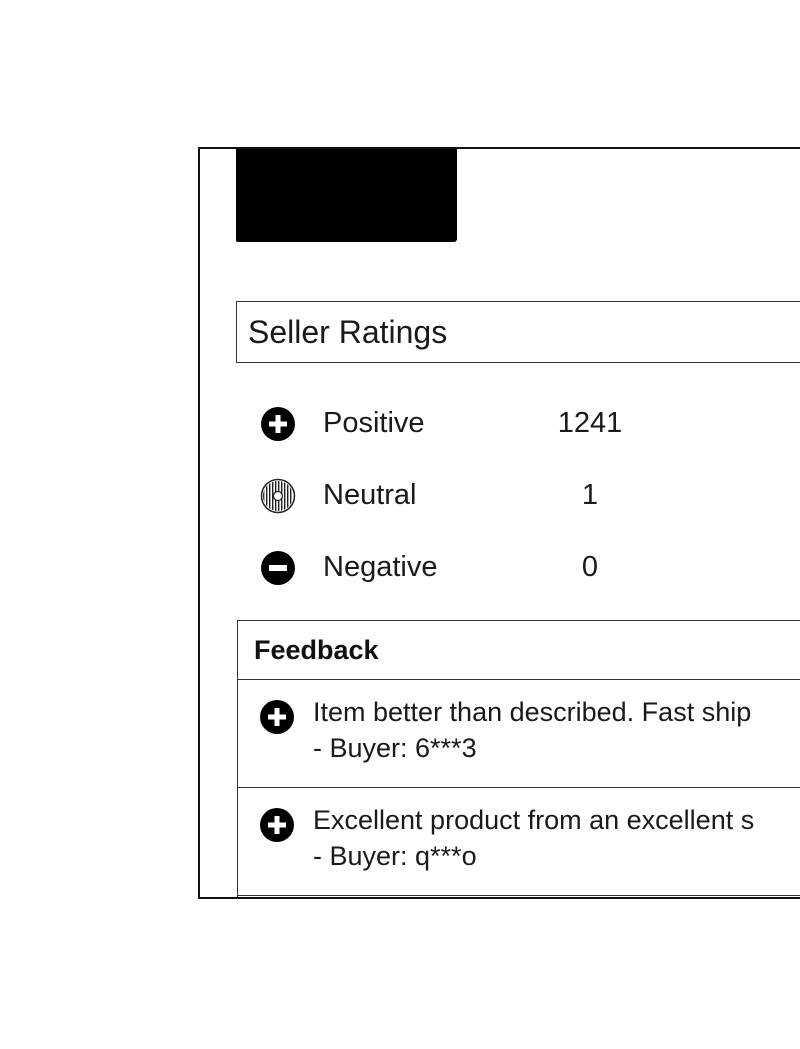 Image resolution: width=800 pixels, height=1049 pixels. I want to click on seller-ratings-title: Seller Ratings, so click(348, 331).